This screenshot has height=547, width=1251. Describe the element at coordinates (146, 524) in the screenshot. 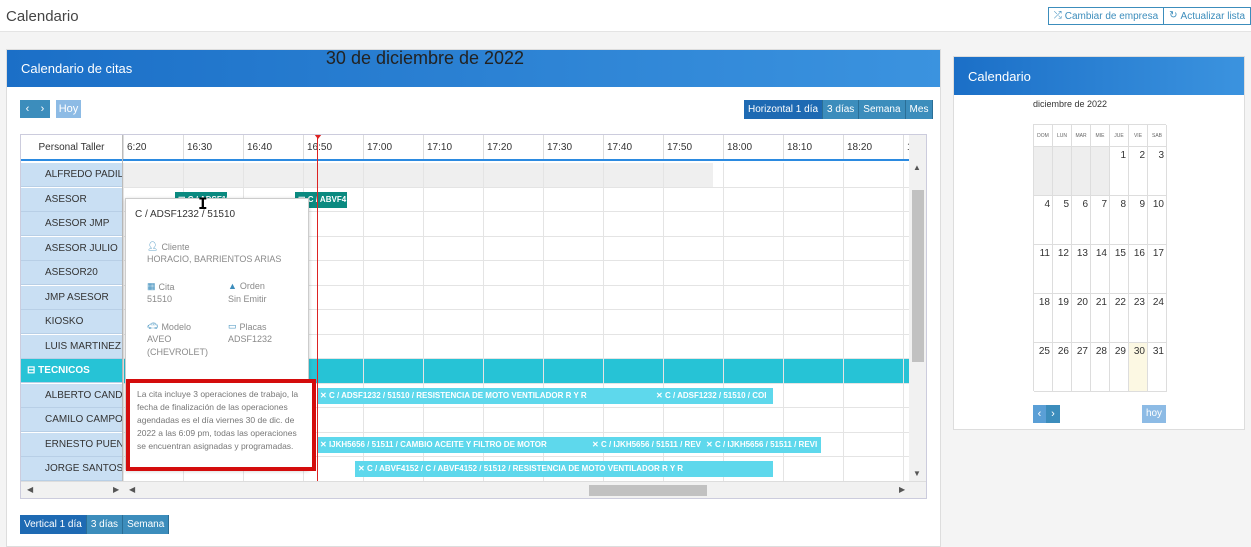

I see `view-week-bottom: Semana` at that location.